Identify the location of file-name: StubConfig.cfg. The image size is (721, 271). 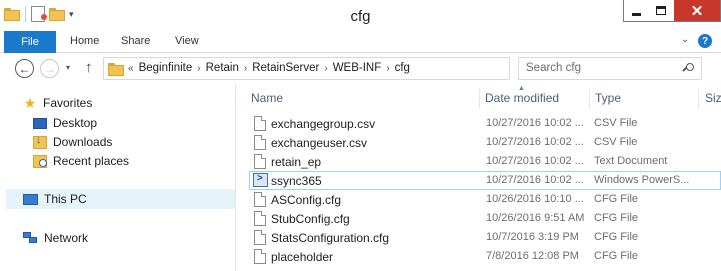
(310, 219).